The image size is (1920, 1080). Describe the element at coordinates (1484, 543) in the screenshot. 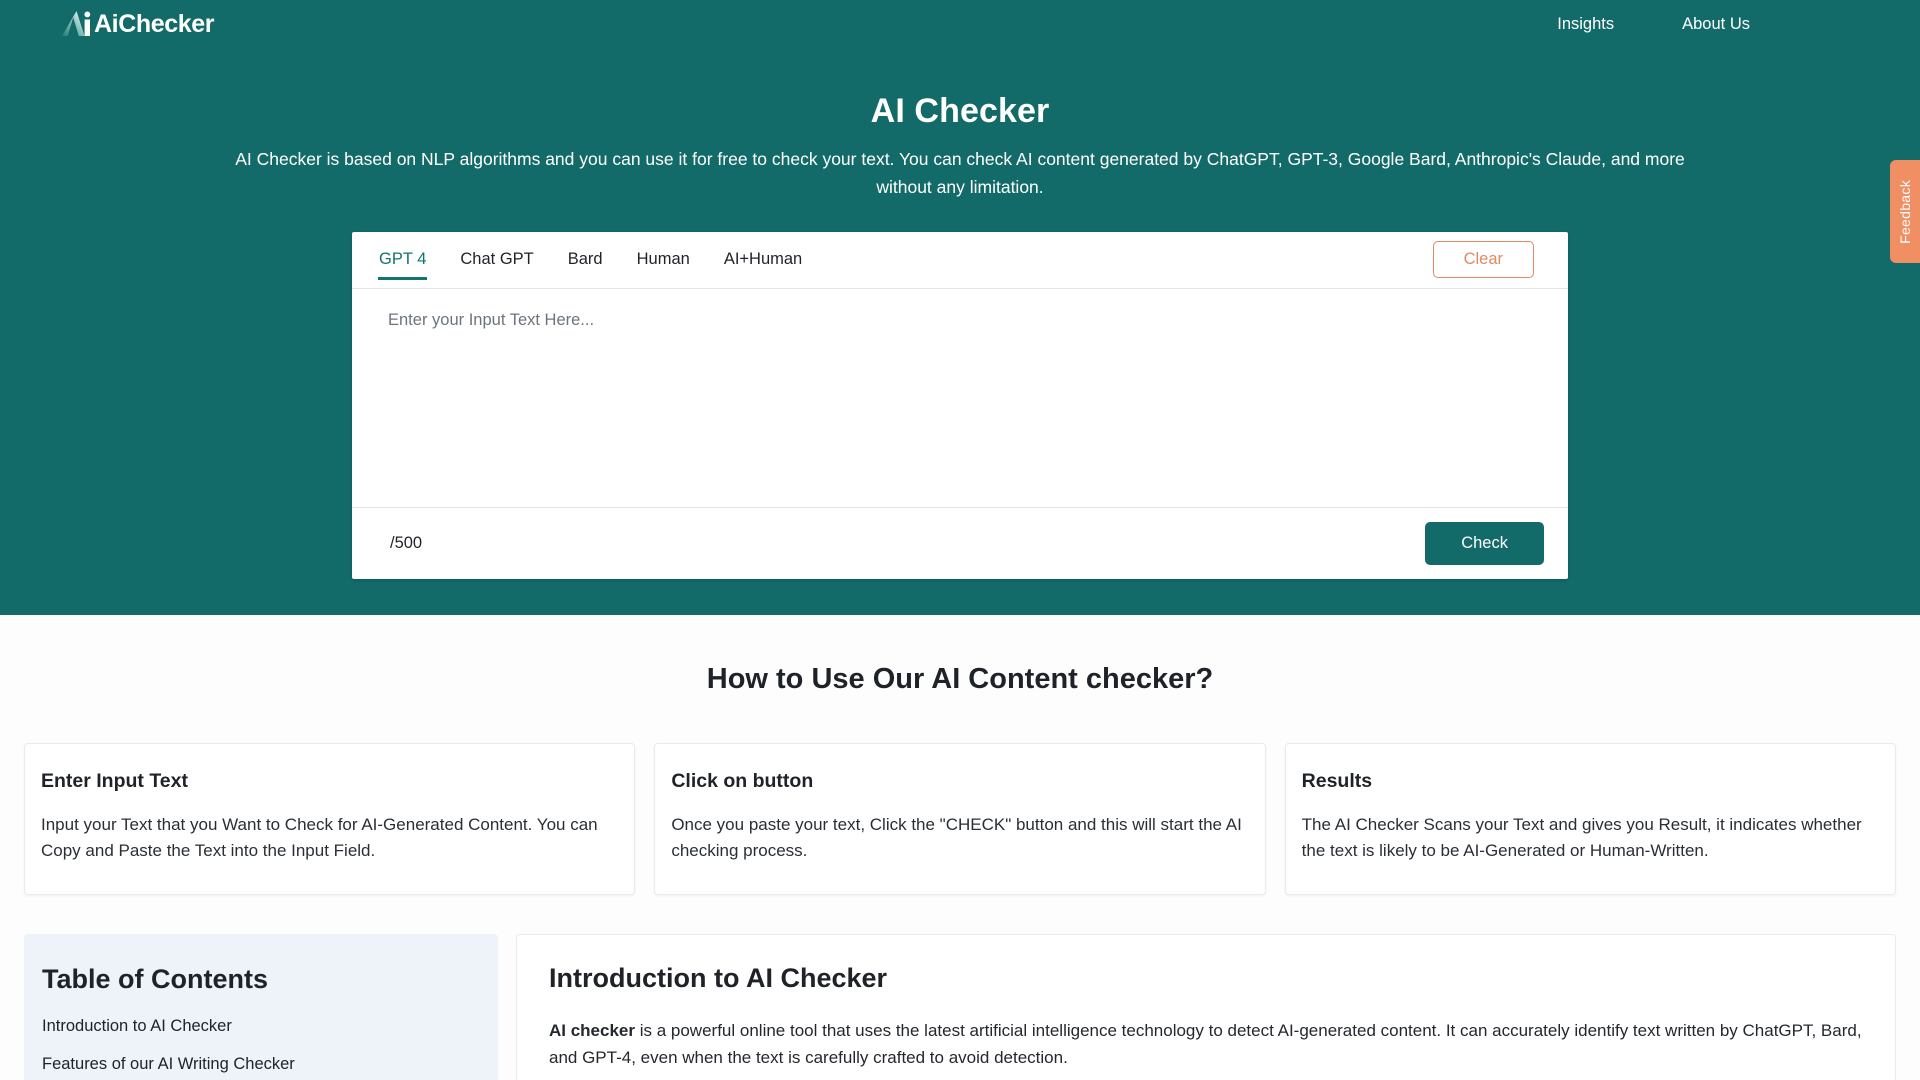

I see `check-button: Check` at that location.